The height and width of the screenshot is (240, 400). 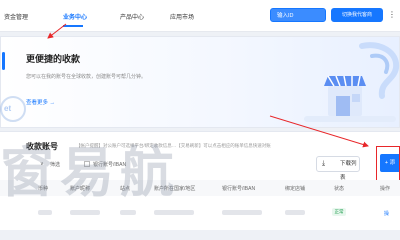 What do you see at coordinates (339, 212) in the screenshot?
I see `status-badge: 正常` at bounding box center [339, 212].